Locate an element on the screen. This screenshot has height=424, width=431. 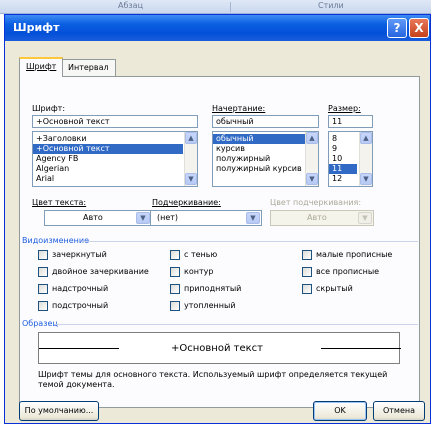
ribbon-styles-label: Стили is located at coordinates (331, 5).